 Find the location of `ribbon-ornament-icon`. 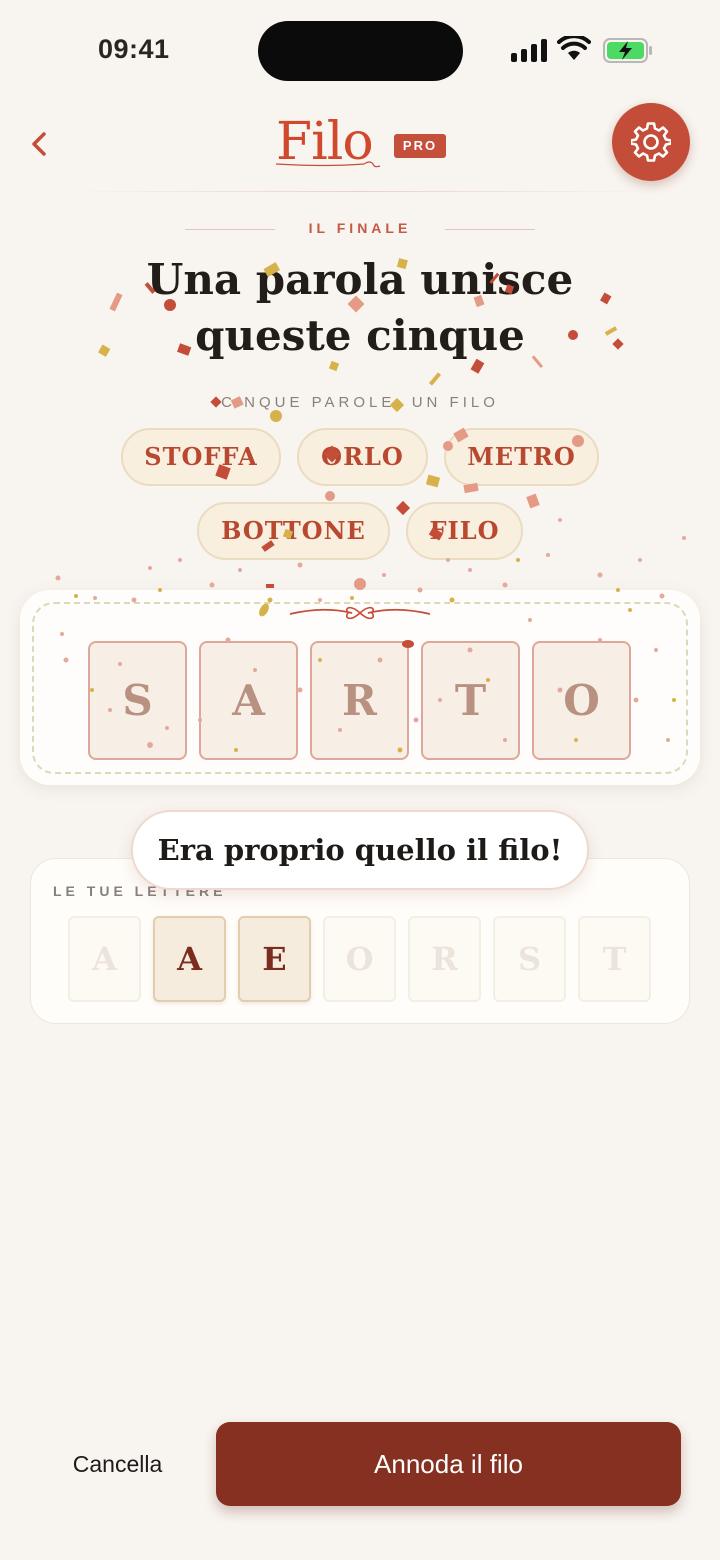

ribbon-ornament-icon is located at coordinates (360, 613).